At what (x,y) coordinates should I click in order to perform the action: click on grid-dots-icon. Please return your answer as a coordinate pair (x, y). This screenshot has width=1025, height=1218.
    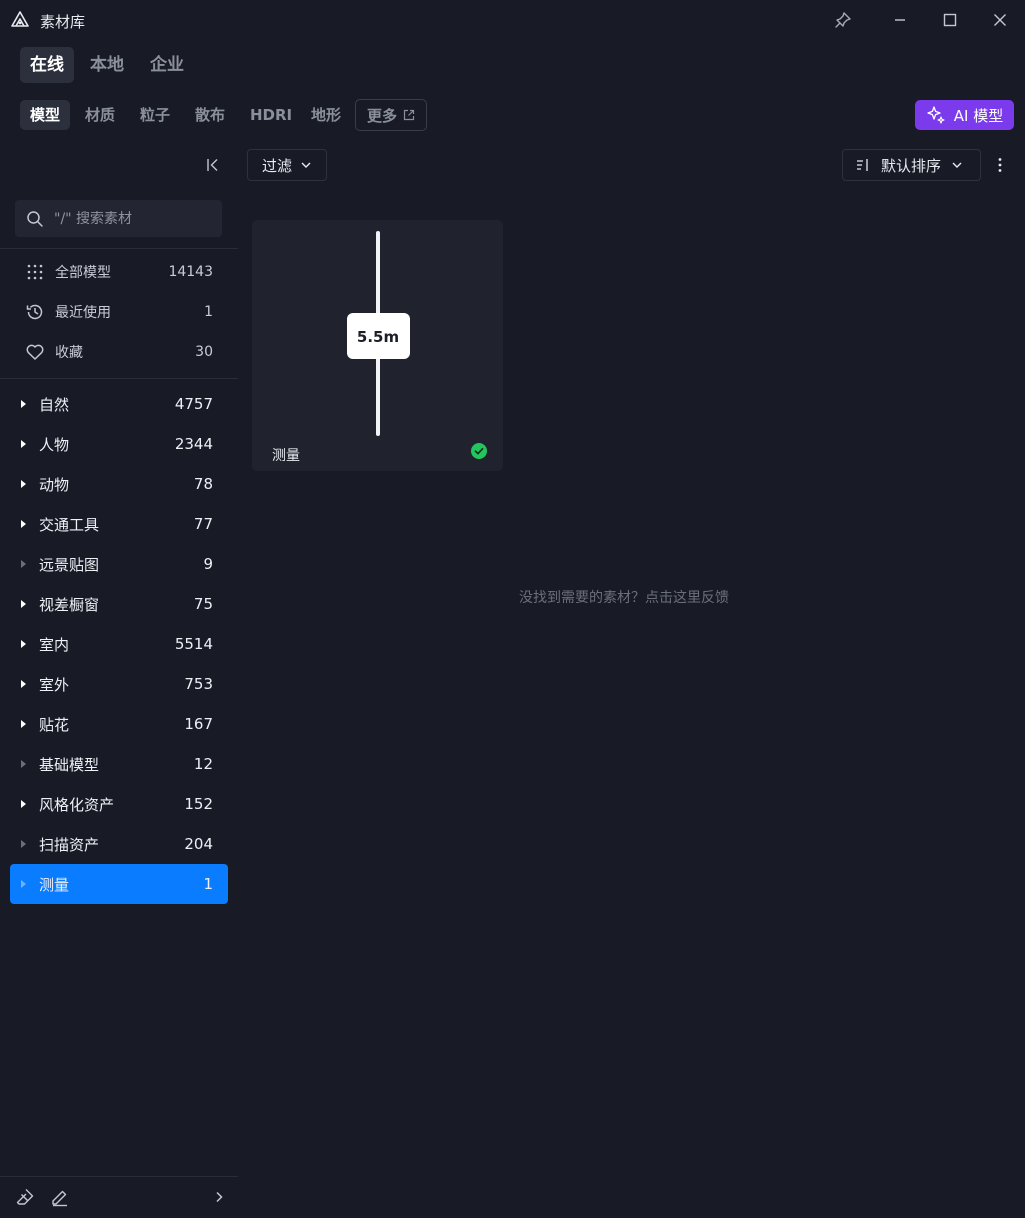
    Looking at the image, I should click on (35, 272).